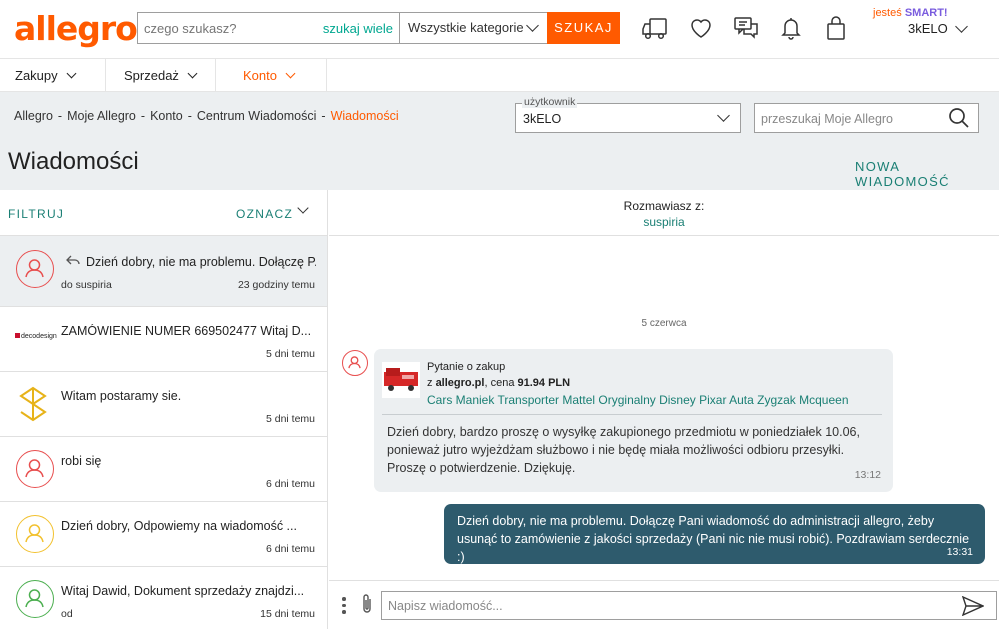 This screenshot has height=632, width=999. Describe the element at coordinates (628, 114) in the screenshot. I see `user-select: użytkownik 3kELO` at that location.